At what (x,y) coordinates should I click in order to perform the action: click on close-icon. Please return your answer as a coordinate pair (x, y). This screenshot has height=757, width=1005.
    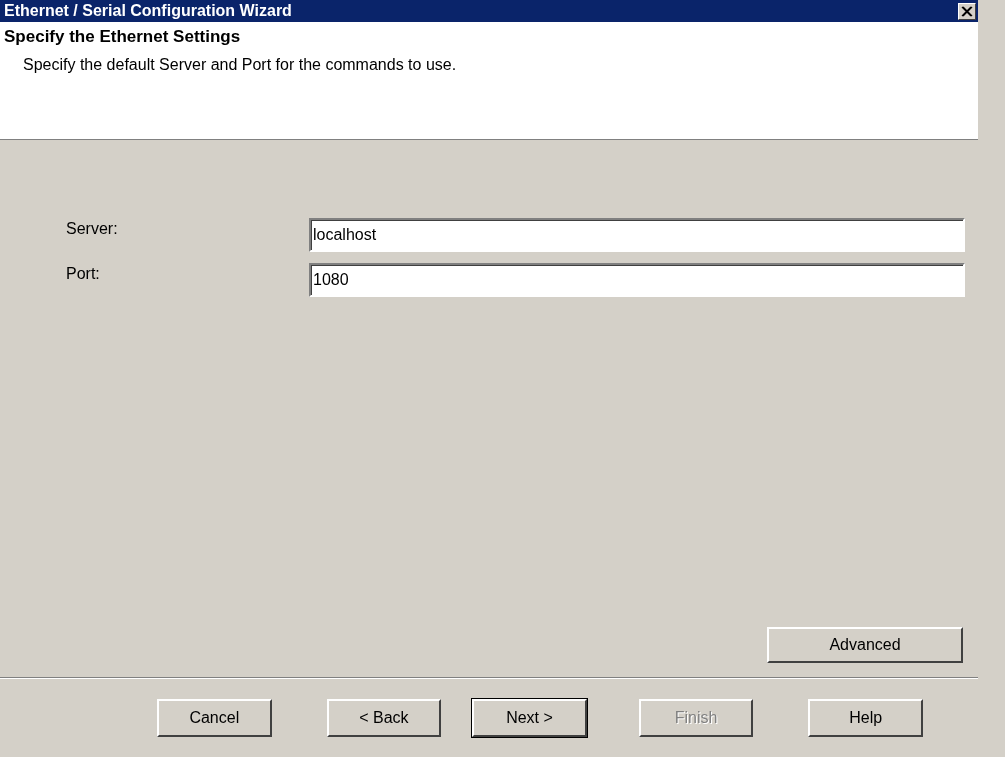
    Looking at the image, I should click on (967, 11).